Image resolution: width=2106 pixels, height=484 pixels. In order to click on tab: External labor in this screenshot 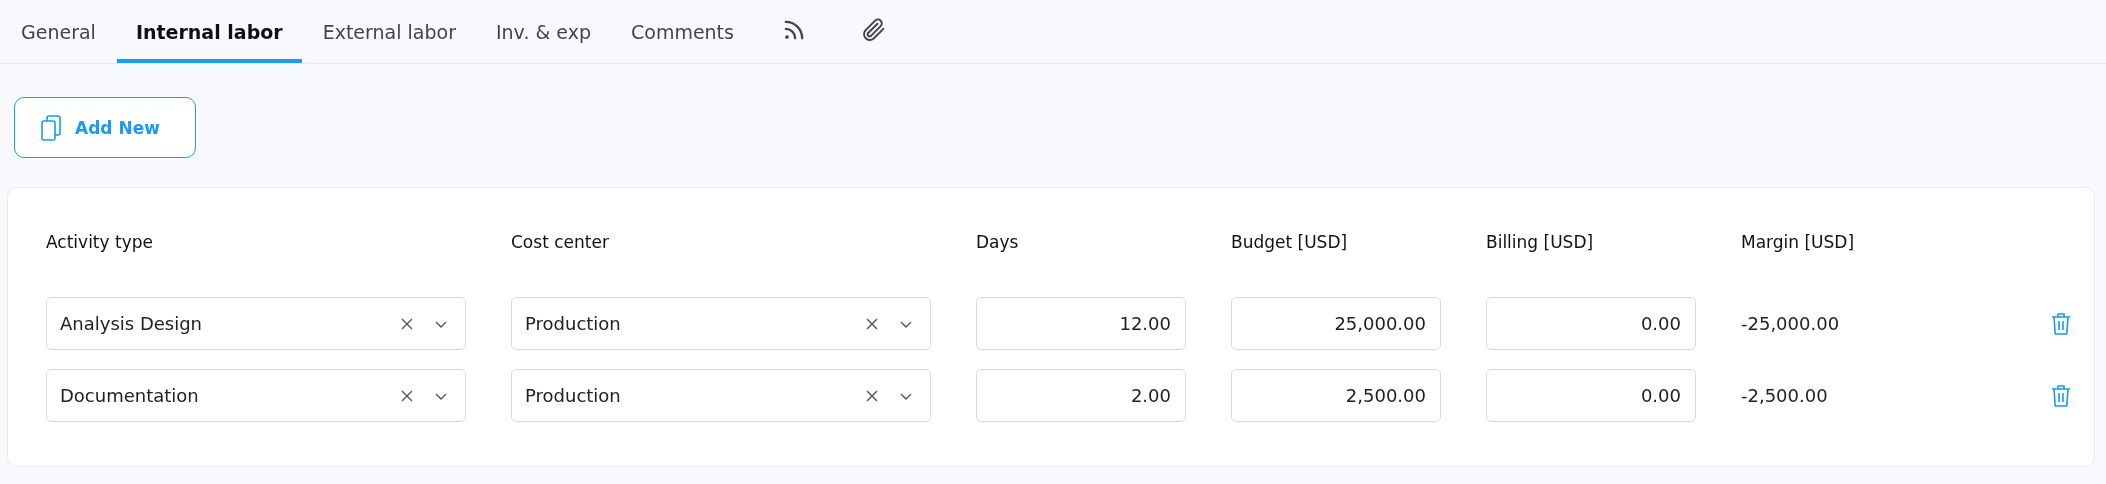, I will do `click(389, 31)`.